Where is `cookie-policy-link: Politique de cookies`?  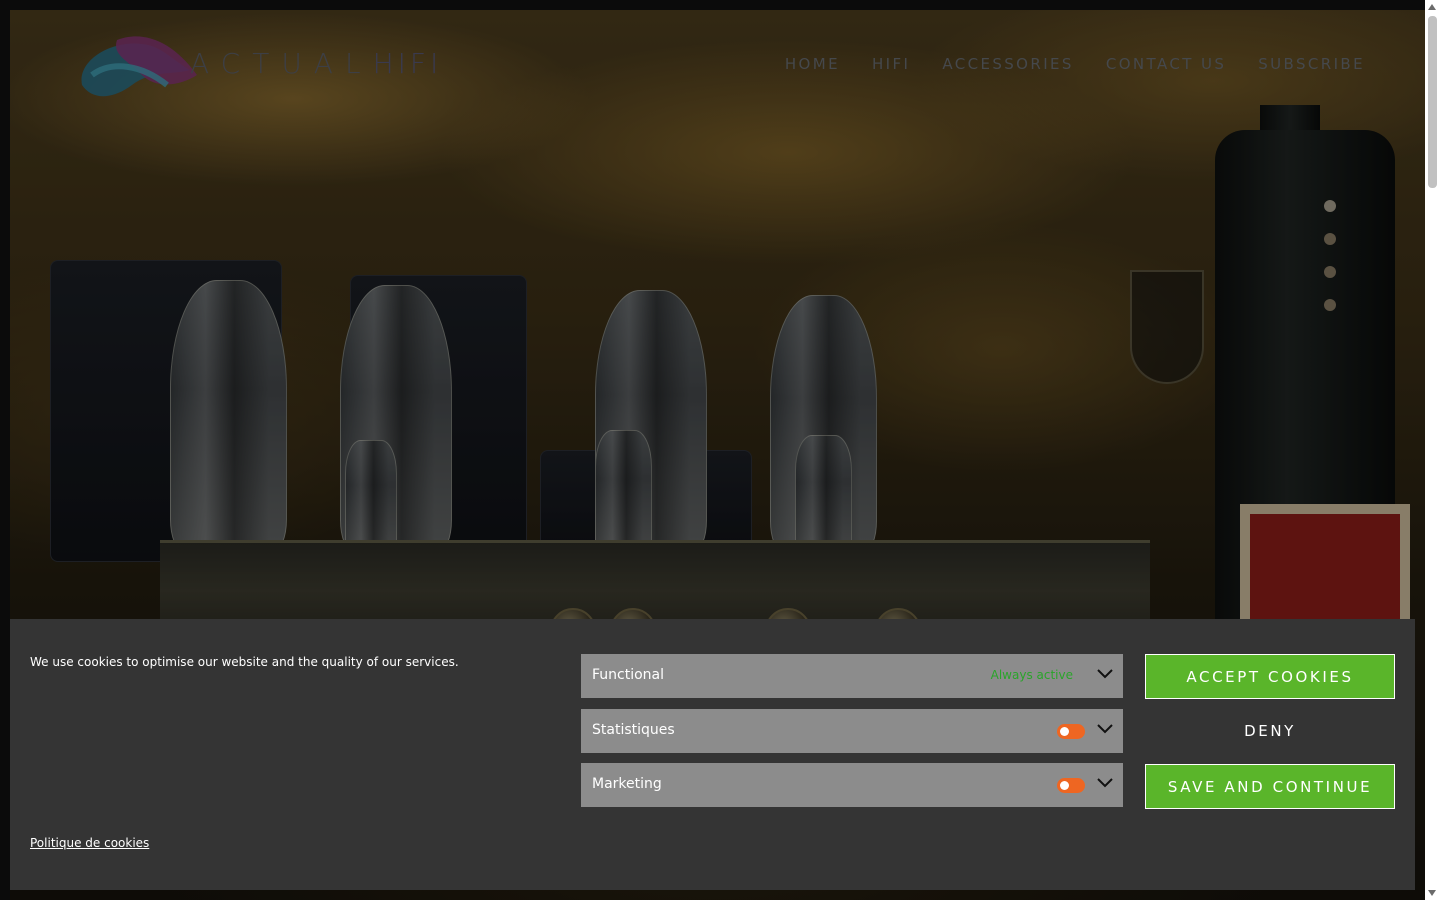 cookie-policy-link: Politique de cookies is located at coordinates (89, 843).